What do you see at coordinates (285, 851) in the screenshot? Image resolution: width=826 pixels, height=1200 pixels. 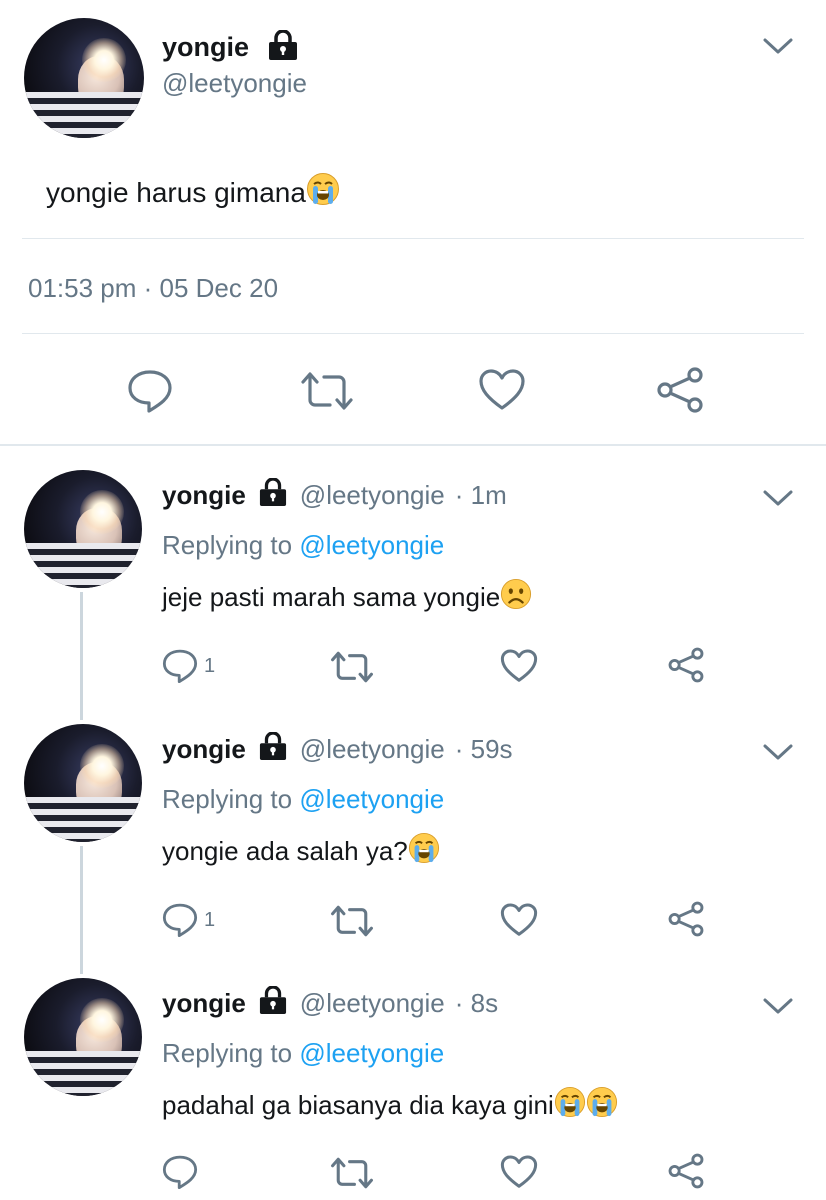 I see `tweet-text: yongie ada salah ya?` at bounding box center [285, 851].